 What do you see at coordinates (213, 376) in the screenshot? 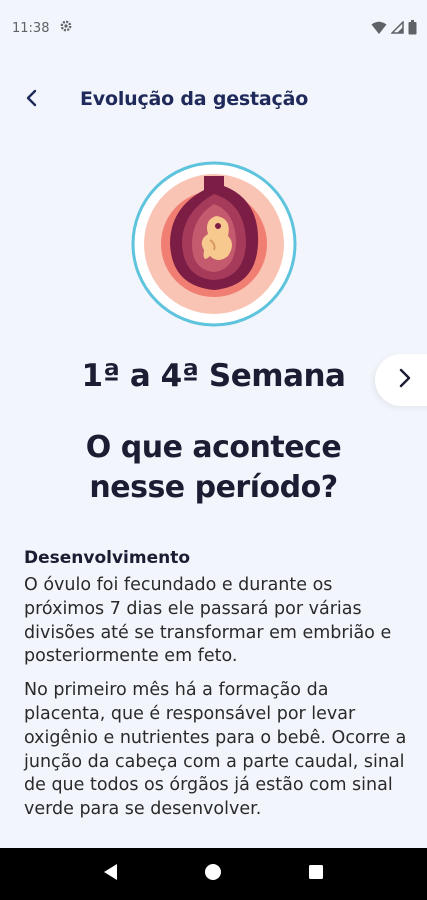
I see `week-title: 1ª a 4ª Semana` at bounding box center [213, 376].